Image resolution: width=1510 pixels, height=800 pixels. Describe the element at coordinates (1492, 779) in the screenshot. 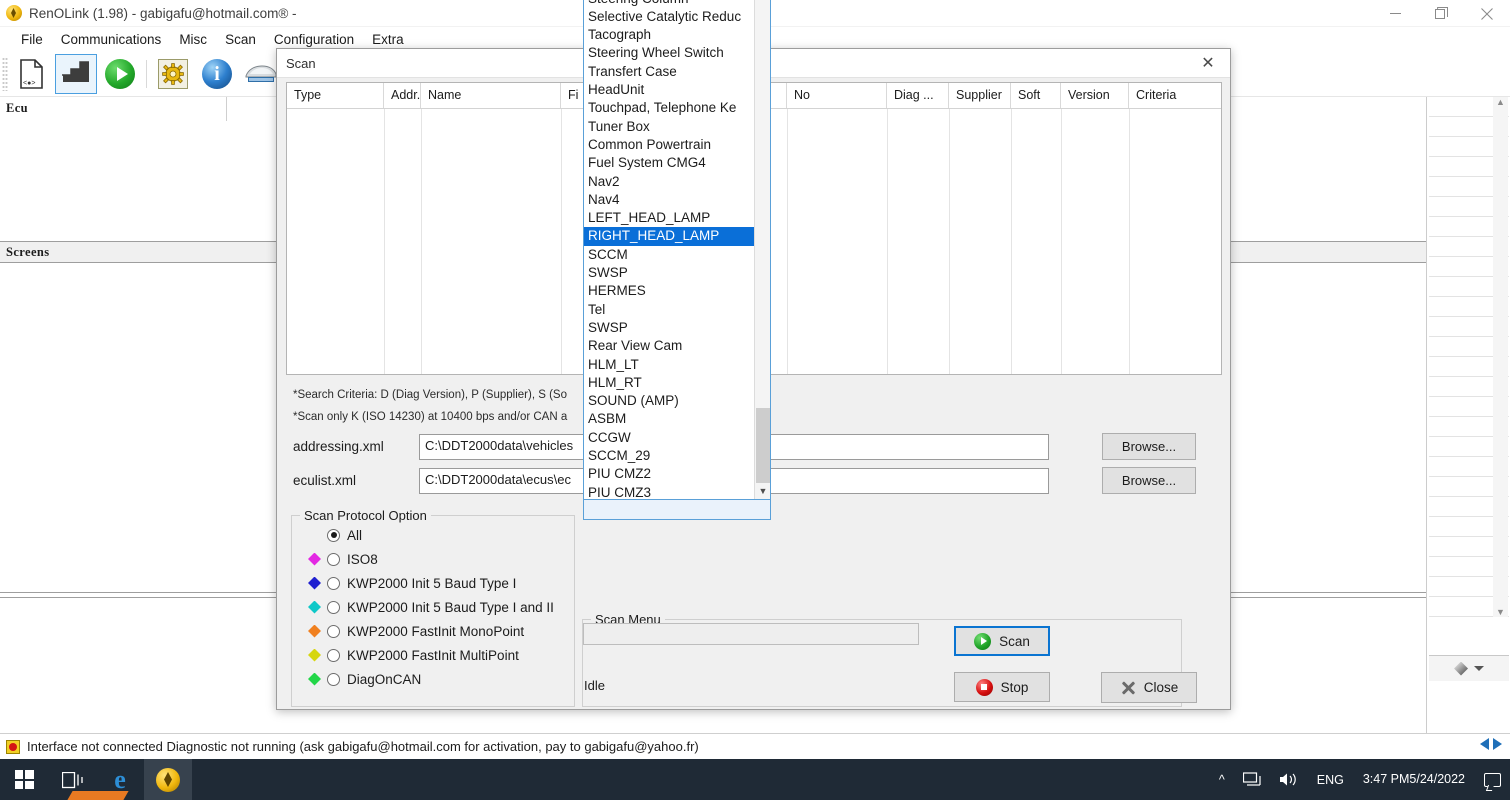

I see `notifications-icon` at that location.